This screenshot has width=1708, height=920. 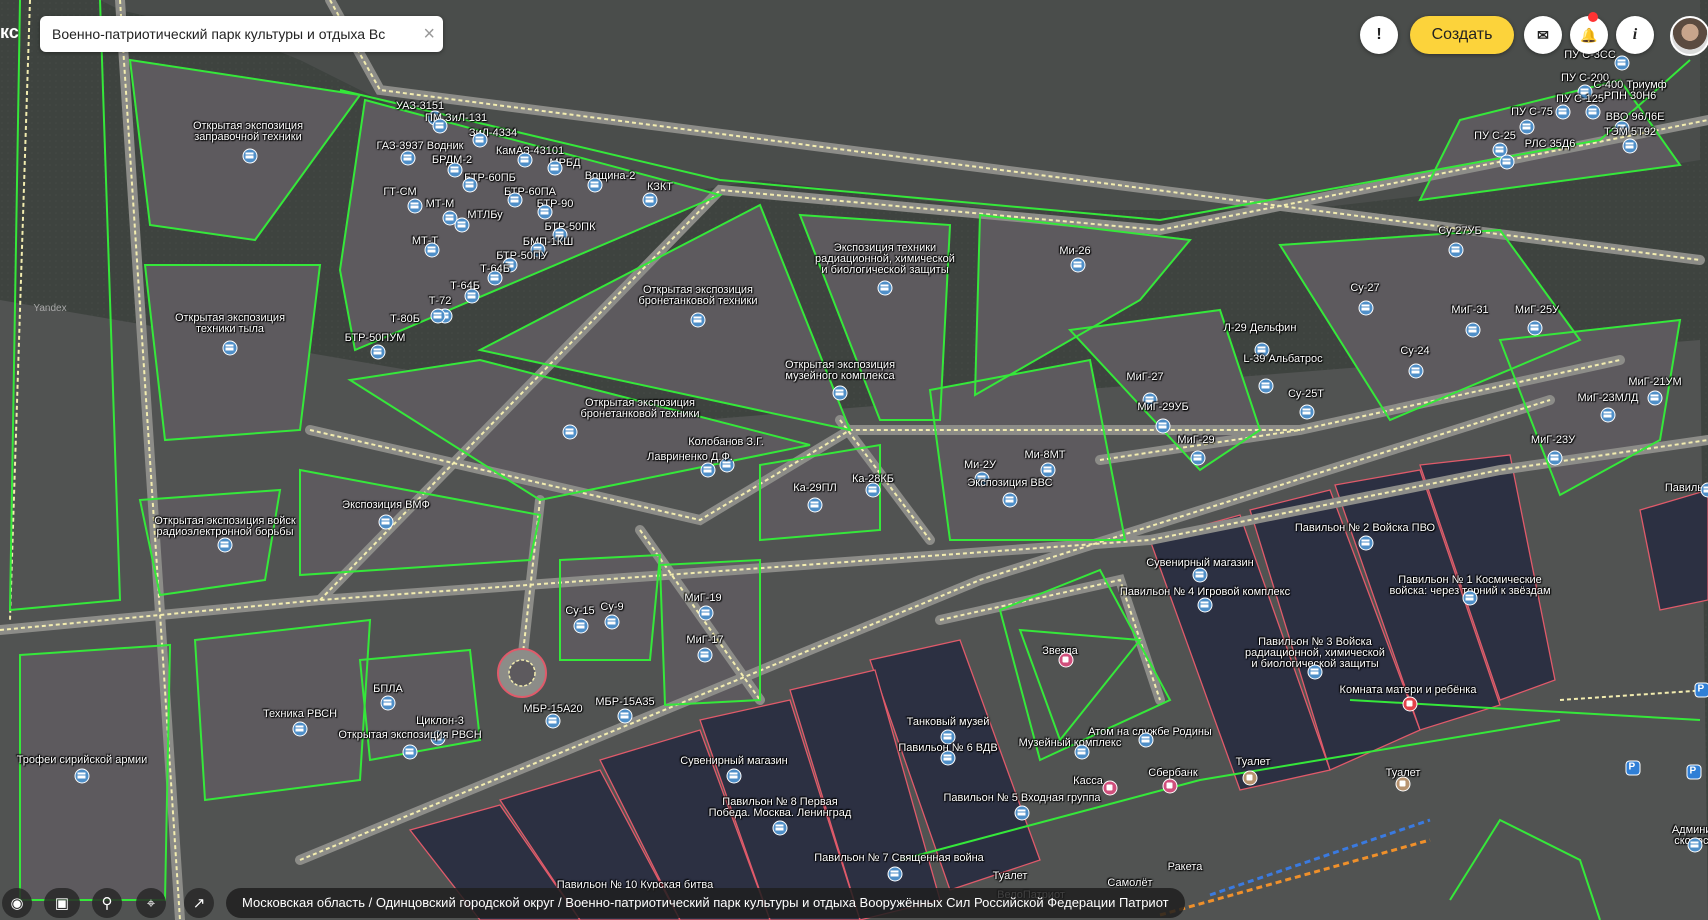 What do you see at coordinates (62, 903) in the screenshot?
I see `camera-icon: ▣` at bounding box center [62, 903].